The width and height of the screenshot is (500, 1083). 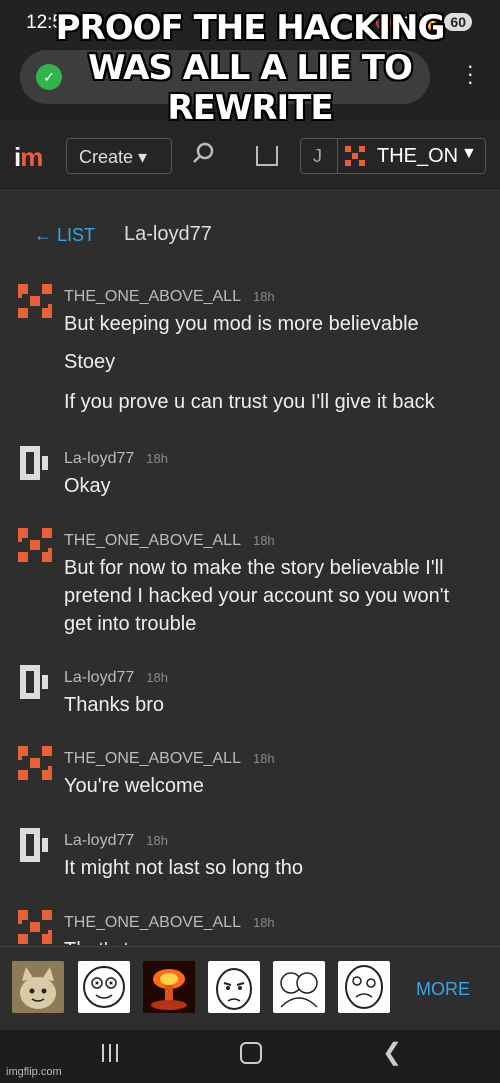 What do you see at coordinates (111, 940) in the screenshot?
I see `message-text: That's true` at bounding box center [111, 940].